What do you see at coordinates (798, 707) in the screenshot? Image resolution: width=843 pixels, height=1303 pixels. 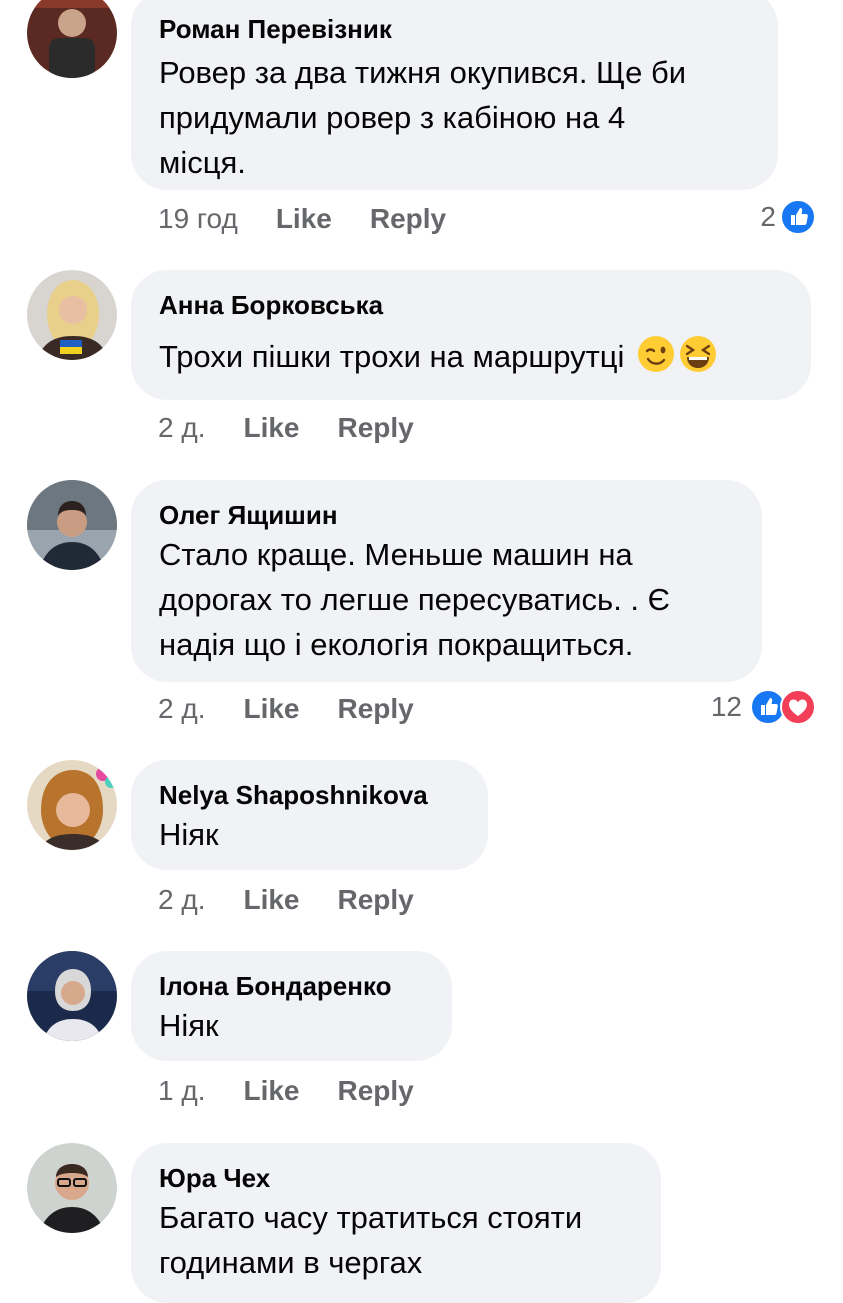 I see `love-icon` at bounding box center [798, 707].